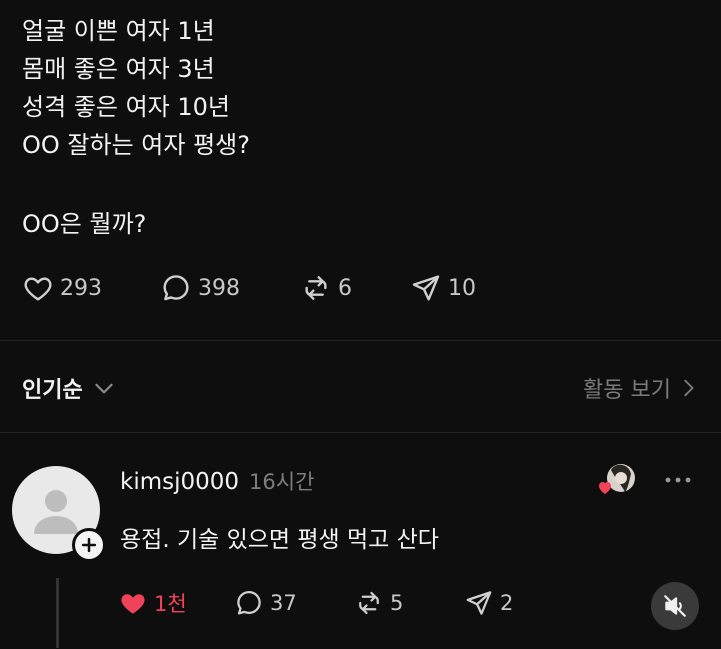 The height and width of the screenshot is (649, 721). Describe the element at coordinates (689, 388) in the screenshot. I see `chevron-right-icon` at that location.